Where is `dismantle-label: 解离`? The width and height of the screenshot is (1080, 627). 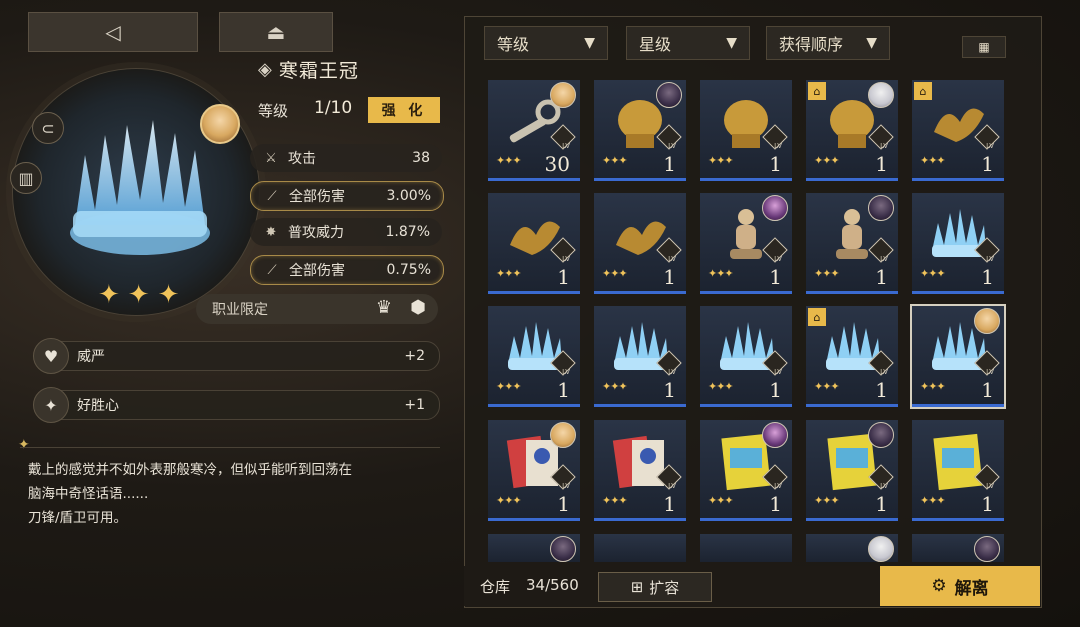
dismantle-label: 解离 is located at coordinates (971, 588).